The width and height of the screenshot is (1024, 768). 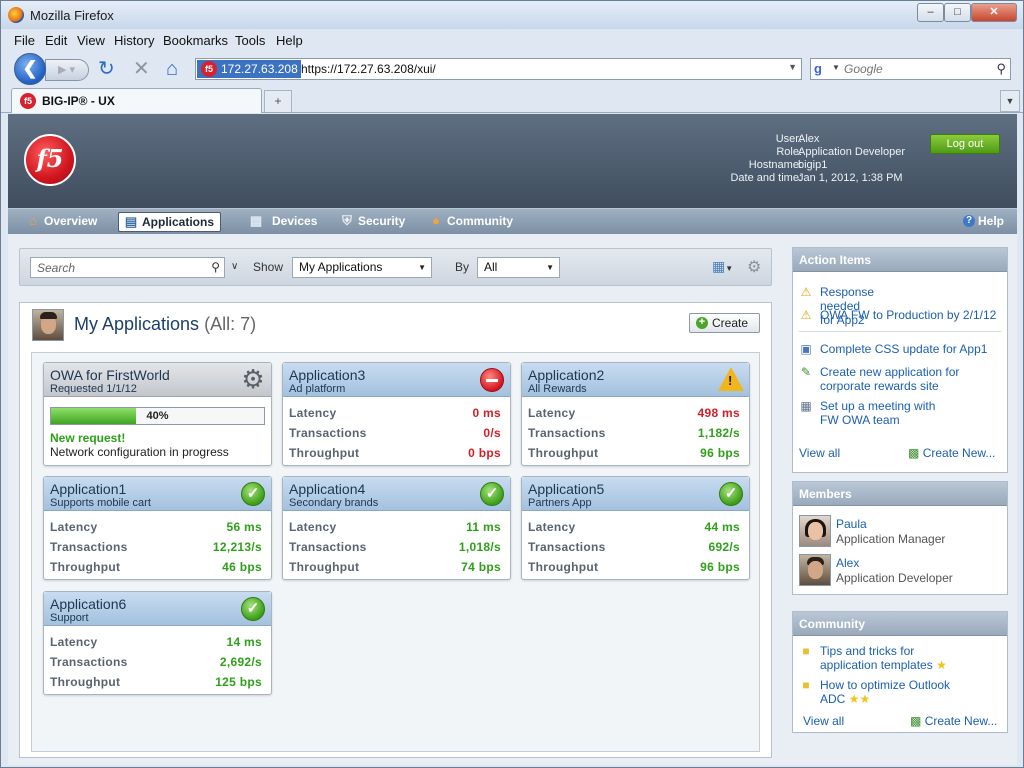 I want to click on applications-icon: ▤, so click(x=131, y=221).